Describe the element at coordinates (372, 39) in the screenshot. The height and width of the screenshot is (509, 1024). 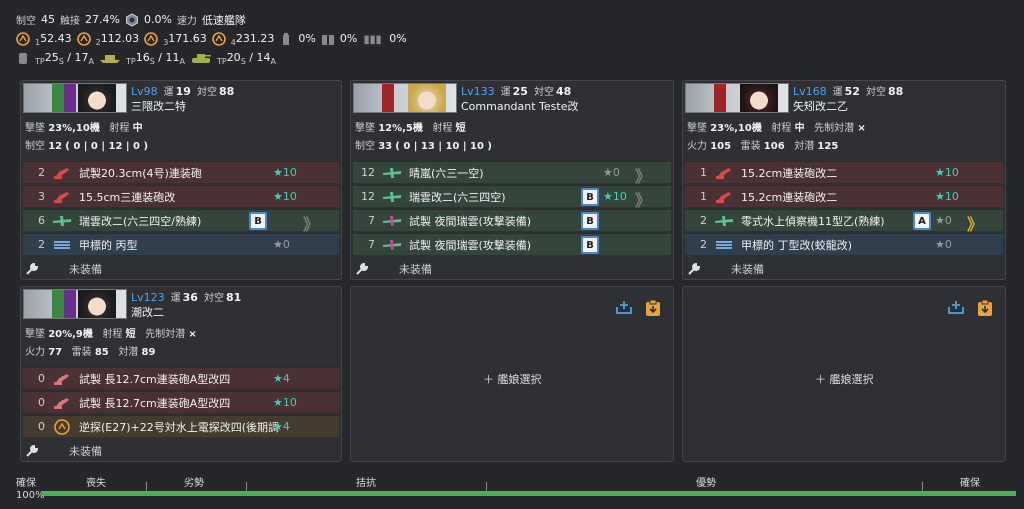
I see `triple-drum-icon` at that location.